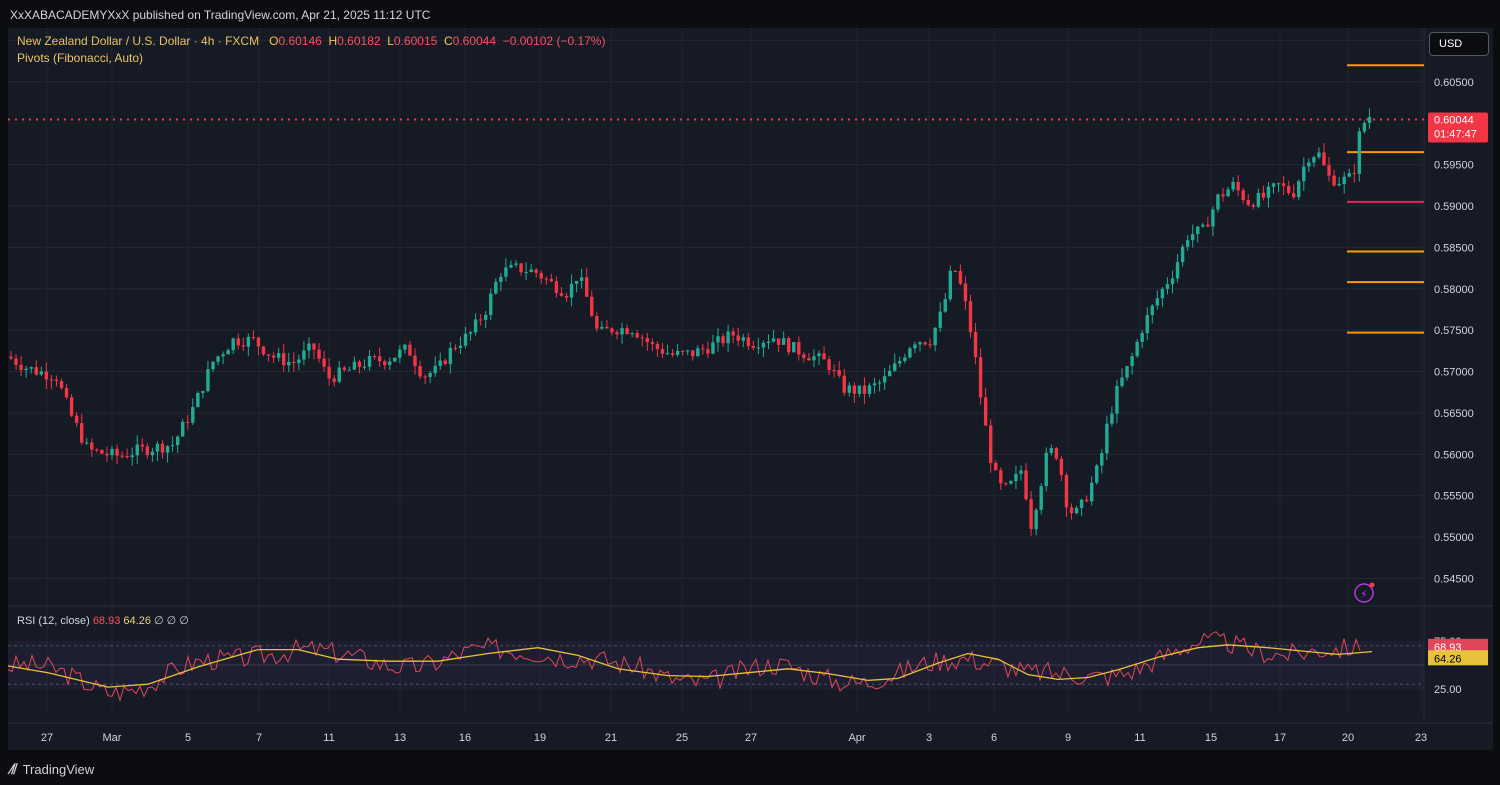  What do you see at coordinates (734, 738) in the screenshot?
I see `time-axis: 27 Mar 5 7 11 13 16 19 21 25 27 Apr 3 6 9 11 15 17 20 23` at bounding box center [734, 738].